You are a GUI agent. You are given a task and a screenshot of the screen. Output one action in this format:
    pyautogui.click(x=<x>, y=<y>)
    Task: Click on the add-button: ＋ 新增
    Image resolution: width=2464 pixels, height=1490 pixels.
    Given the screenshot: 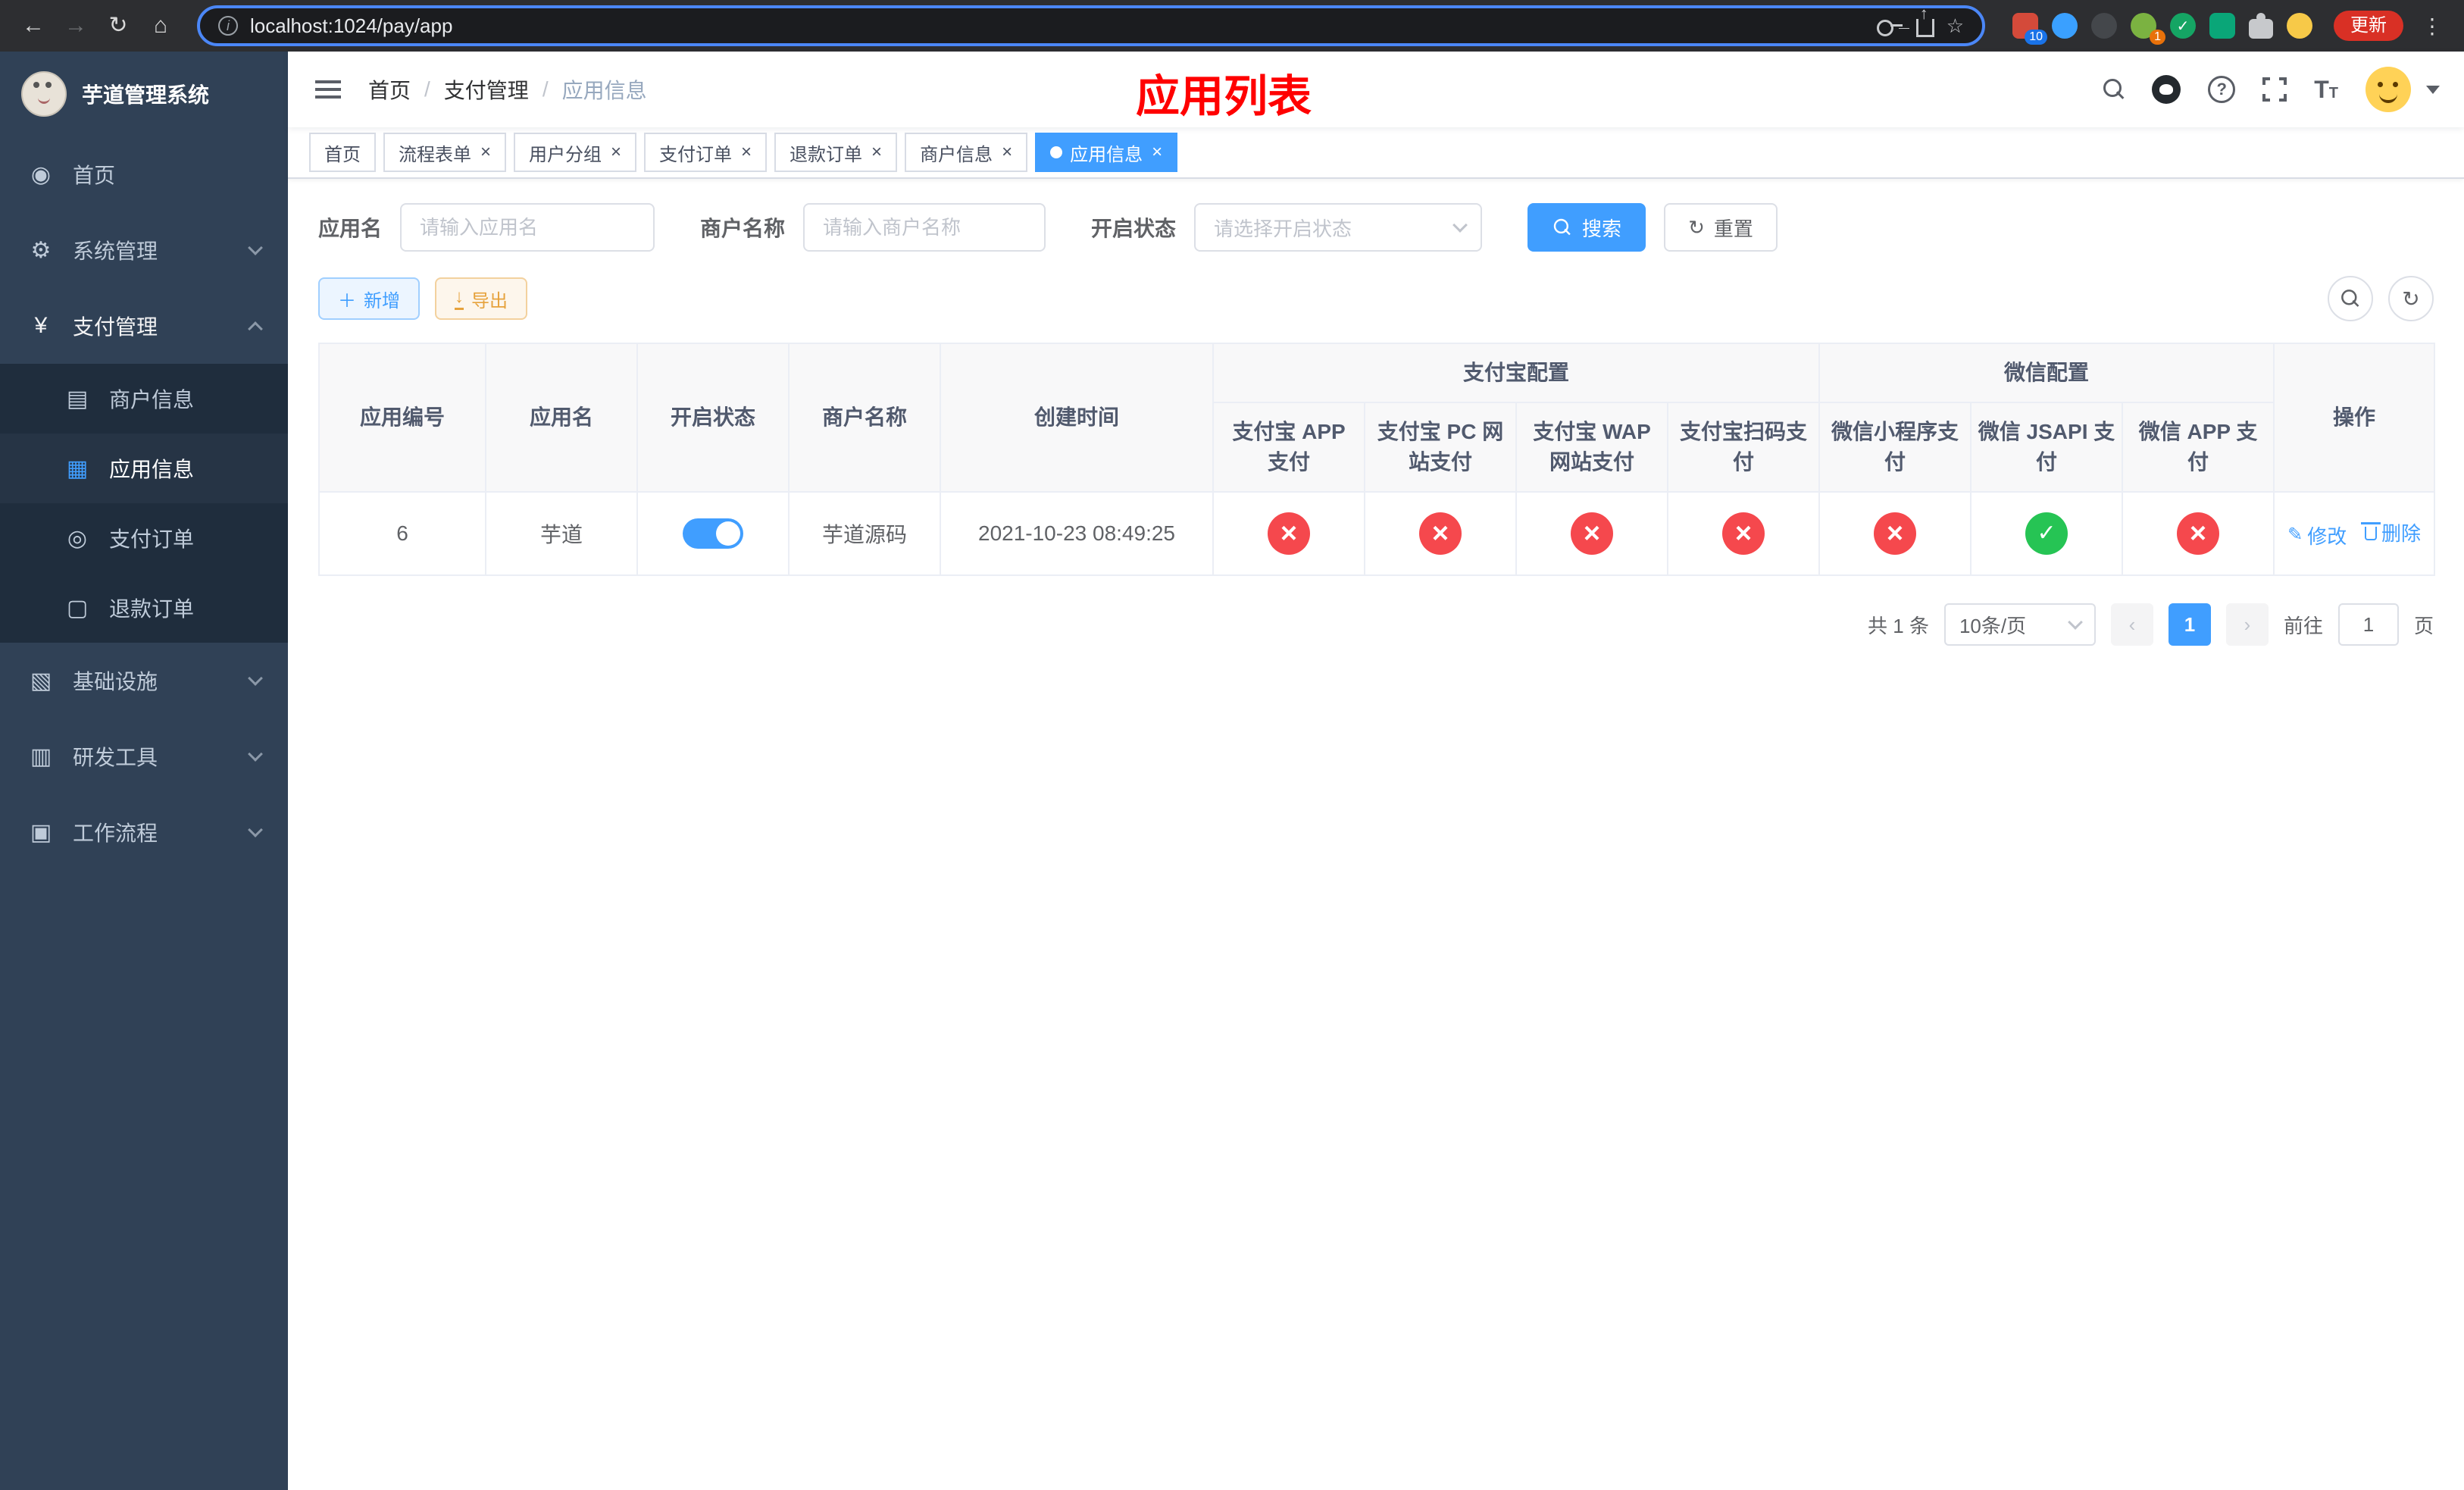 What is the action you would take?
    pyautogui.click(x=369, y=298)
    